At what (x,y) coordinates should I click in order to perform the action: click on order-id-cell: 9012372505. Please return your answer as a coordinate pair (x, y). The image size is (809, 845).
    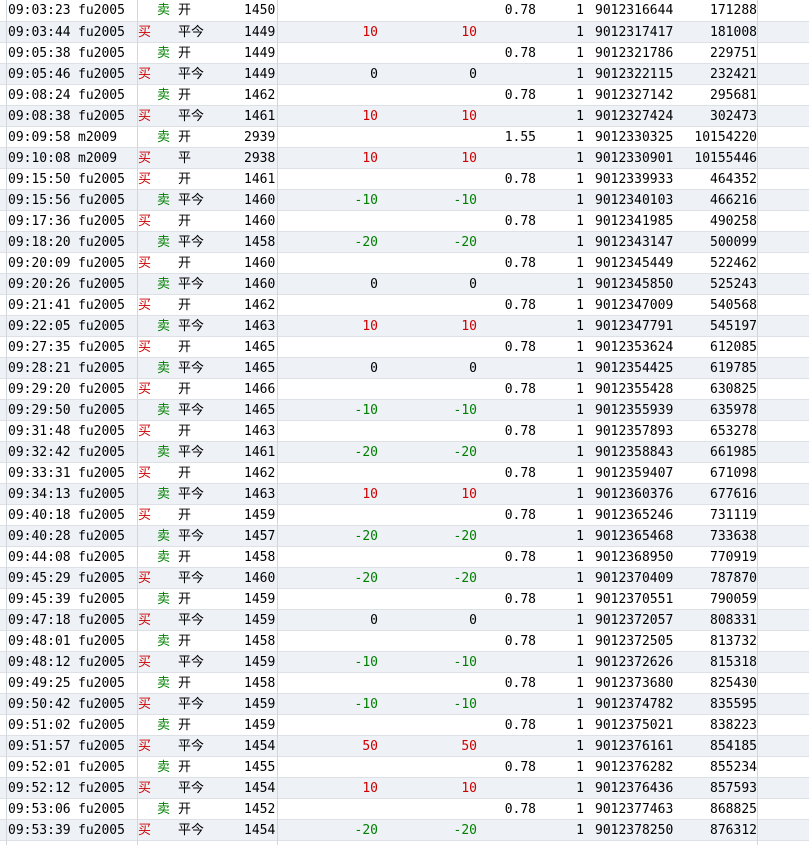
    Looking at the image, I should click on (634, 641).